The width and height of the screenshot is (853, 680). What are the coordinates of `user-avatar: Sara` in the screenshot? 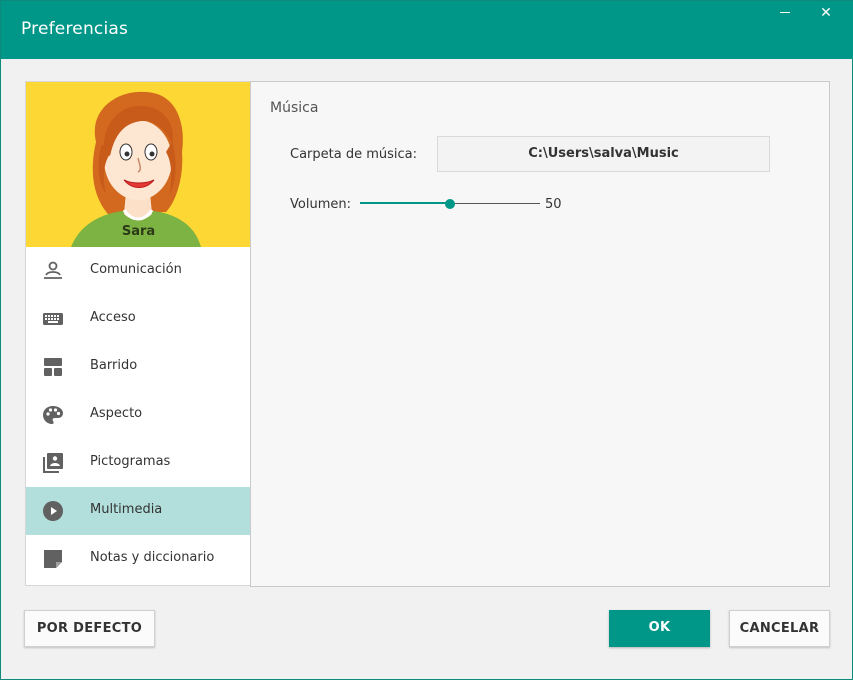 It's located at (138, 164).